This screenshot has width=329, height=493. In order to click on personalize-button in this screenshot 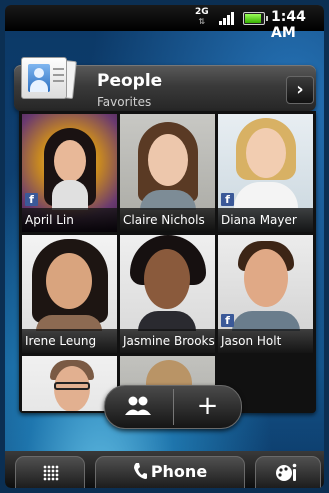, I will do `click(288, 472)`.